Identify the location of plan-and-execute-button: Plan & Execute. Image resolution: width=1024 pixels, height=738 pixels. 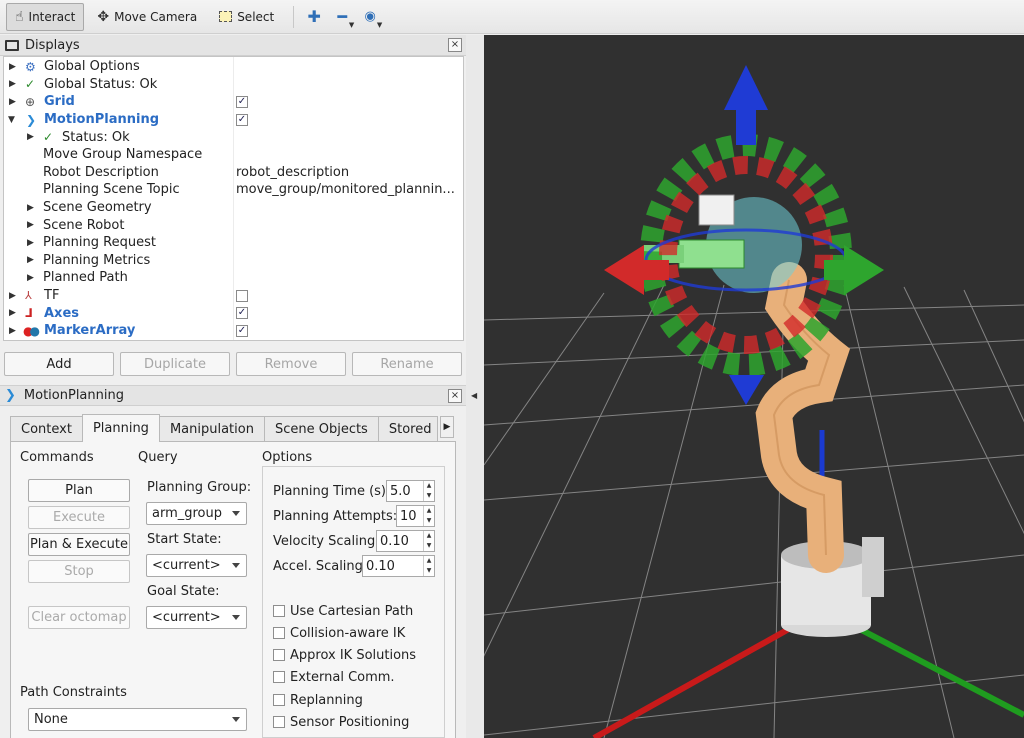
(79, 544).